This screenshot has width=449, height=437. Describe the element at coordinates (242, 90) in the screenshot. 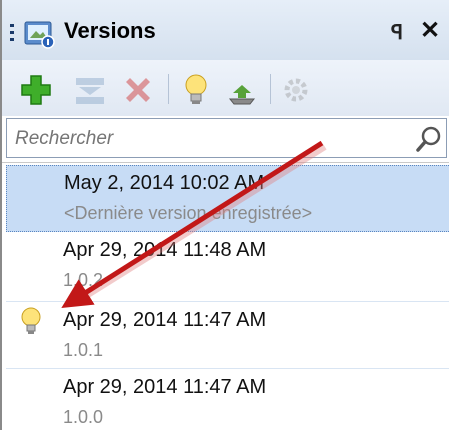

I see `restore-icon` at that location.